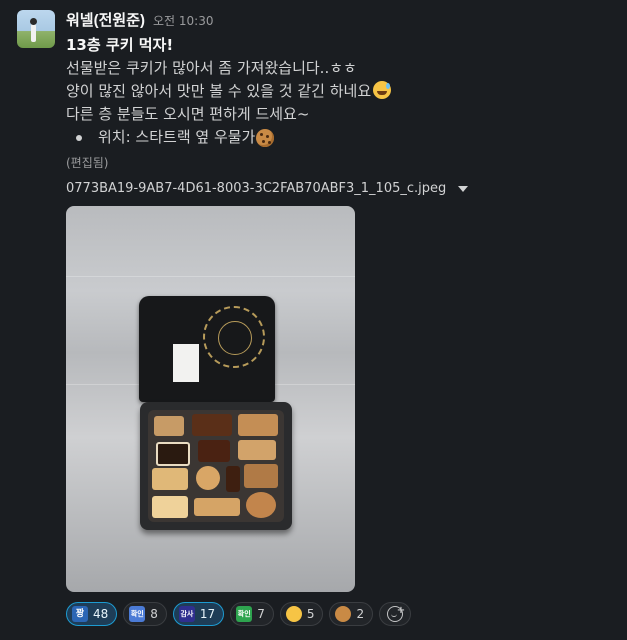  What do you see at coordinates (79, 137) in the screenshot?
I see `bullet-dot-icon` at bounding box center [79, 137].